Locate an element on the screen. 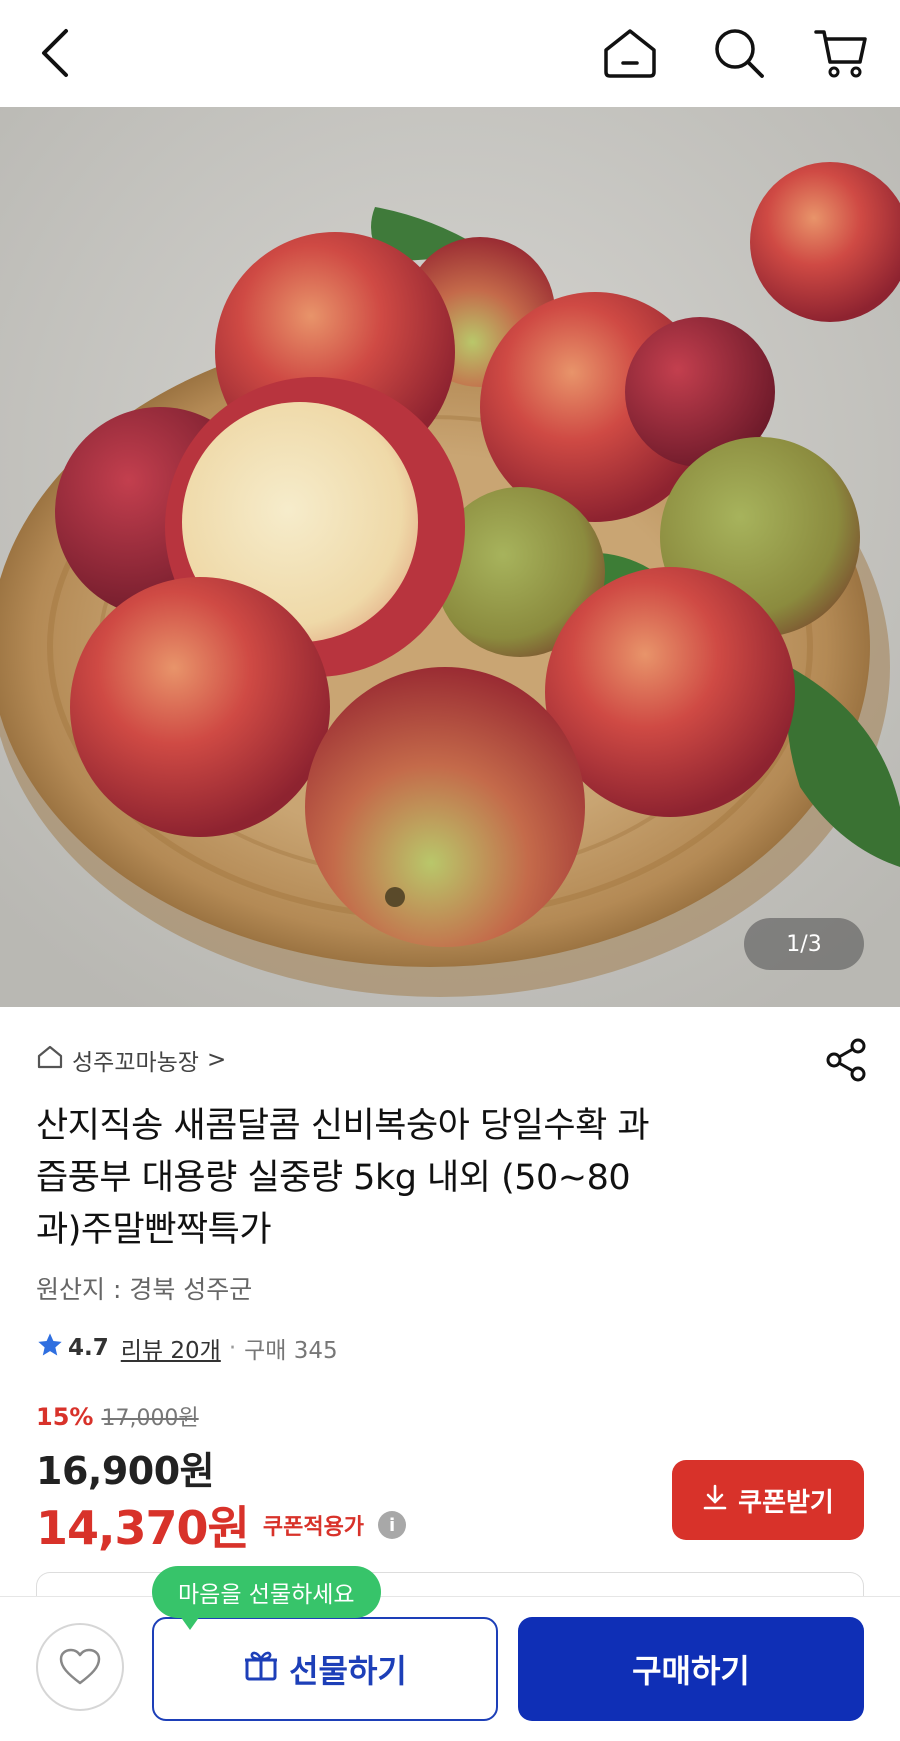 This screenshot has width=900, height=1741. discount-rate: 15% is located at coordinates (65, 1417).